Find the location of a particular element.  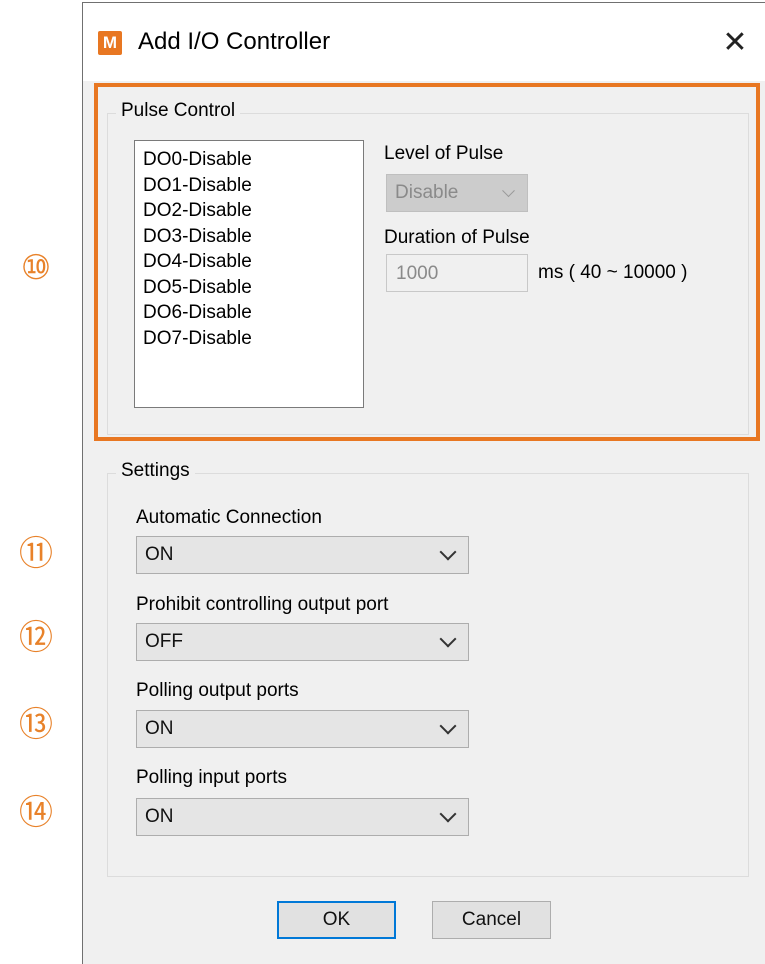

callout-10: ⑩ is located at coordinates (36, 268).